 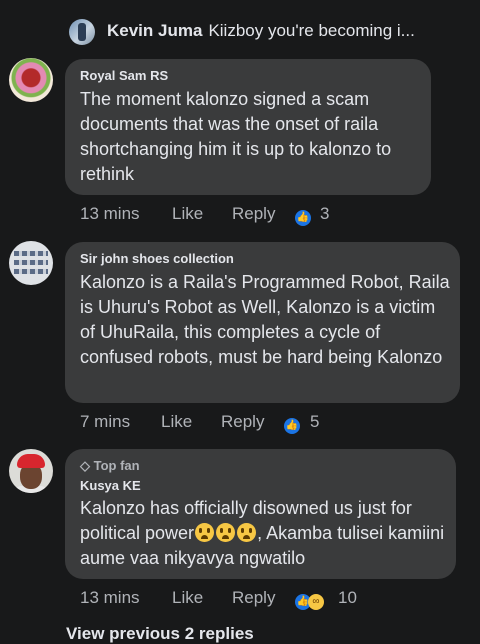 What do you see at coordinates (105, 422) in the screenshot?
I see `comment-time: 7 mins` at bounding box center [105, 422].